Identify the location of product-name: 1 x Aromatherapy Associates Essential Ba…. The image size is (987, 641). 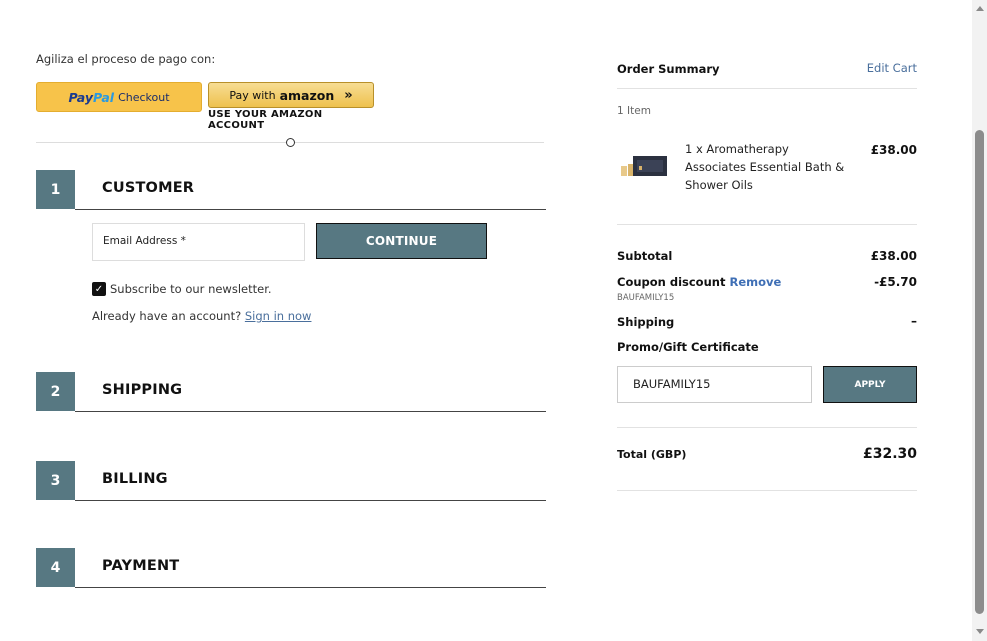
(765, 167).